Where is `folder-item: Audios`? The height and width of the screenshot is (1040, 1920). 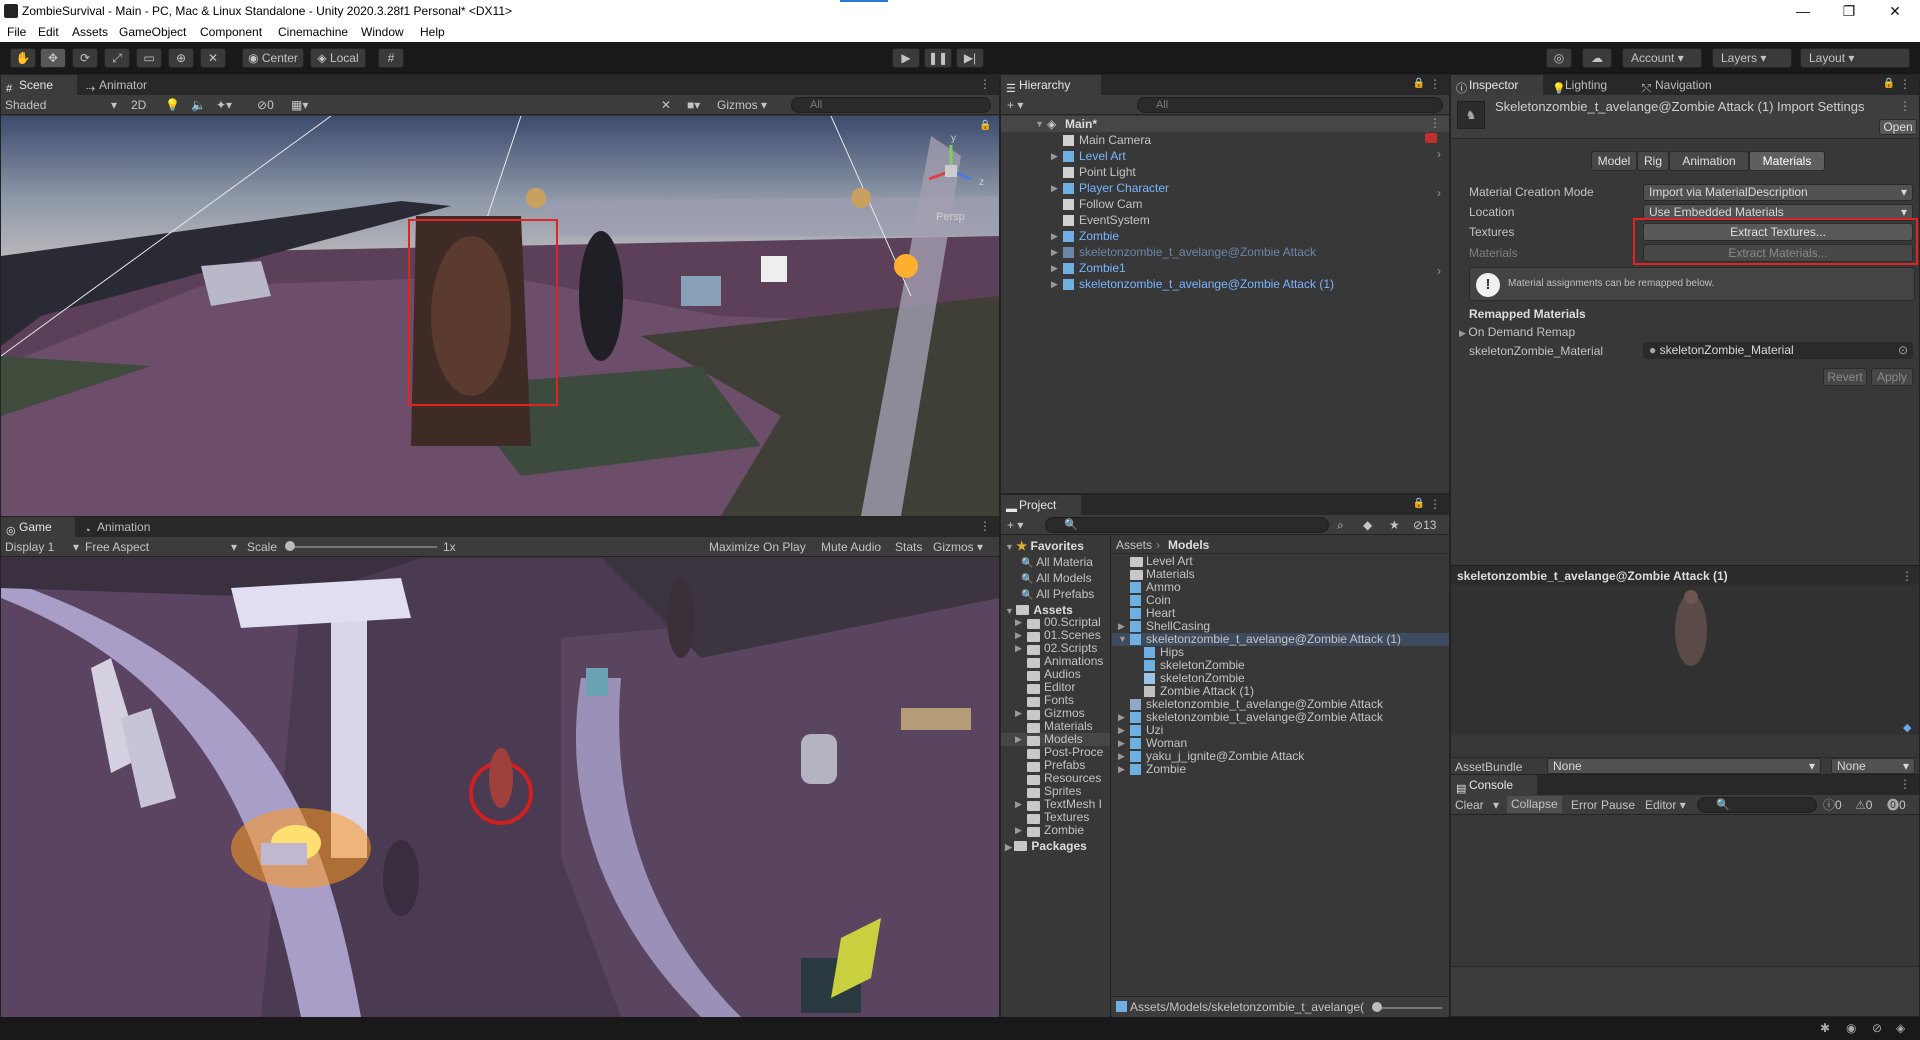 folder-item: Audios is located at coordinates (1055, 674).